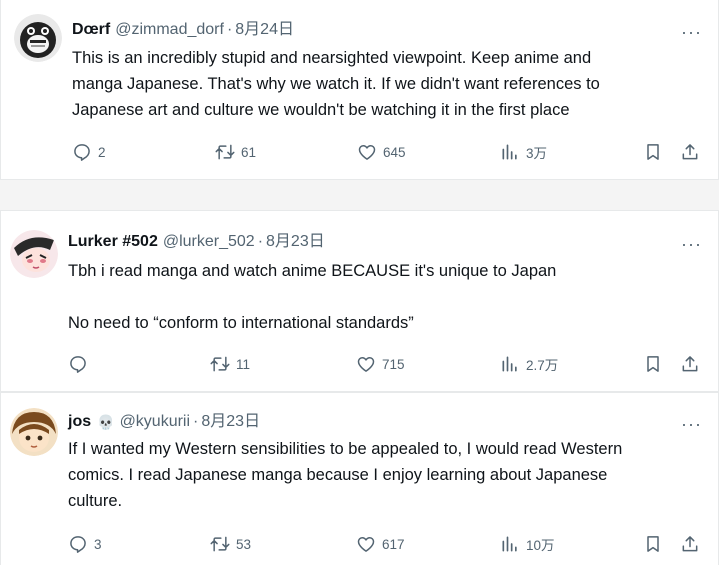 This screenshot has width=719, height=565. What do you see at coordinates (106, 422) in the screenshot?
I see `skull-emoji-icon: 💀` at bounding box center [106, 422].